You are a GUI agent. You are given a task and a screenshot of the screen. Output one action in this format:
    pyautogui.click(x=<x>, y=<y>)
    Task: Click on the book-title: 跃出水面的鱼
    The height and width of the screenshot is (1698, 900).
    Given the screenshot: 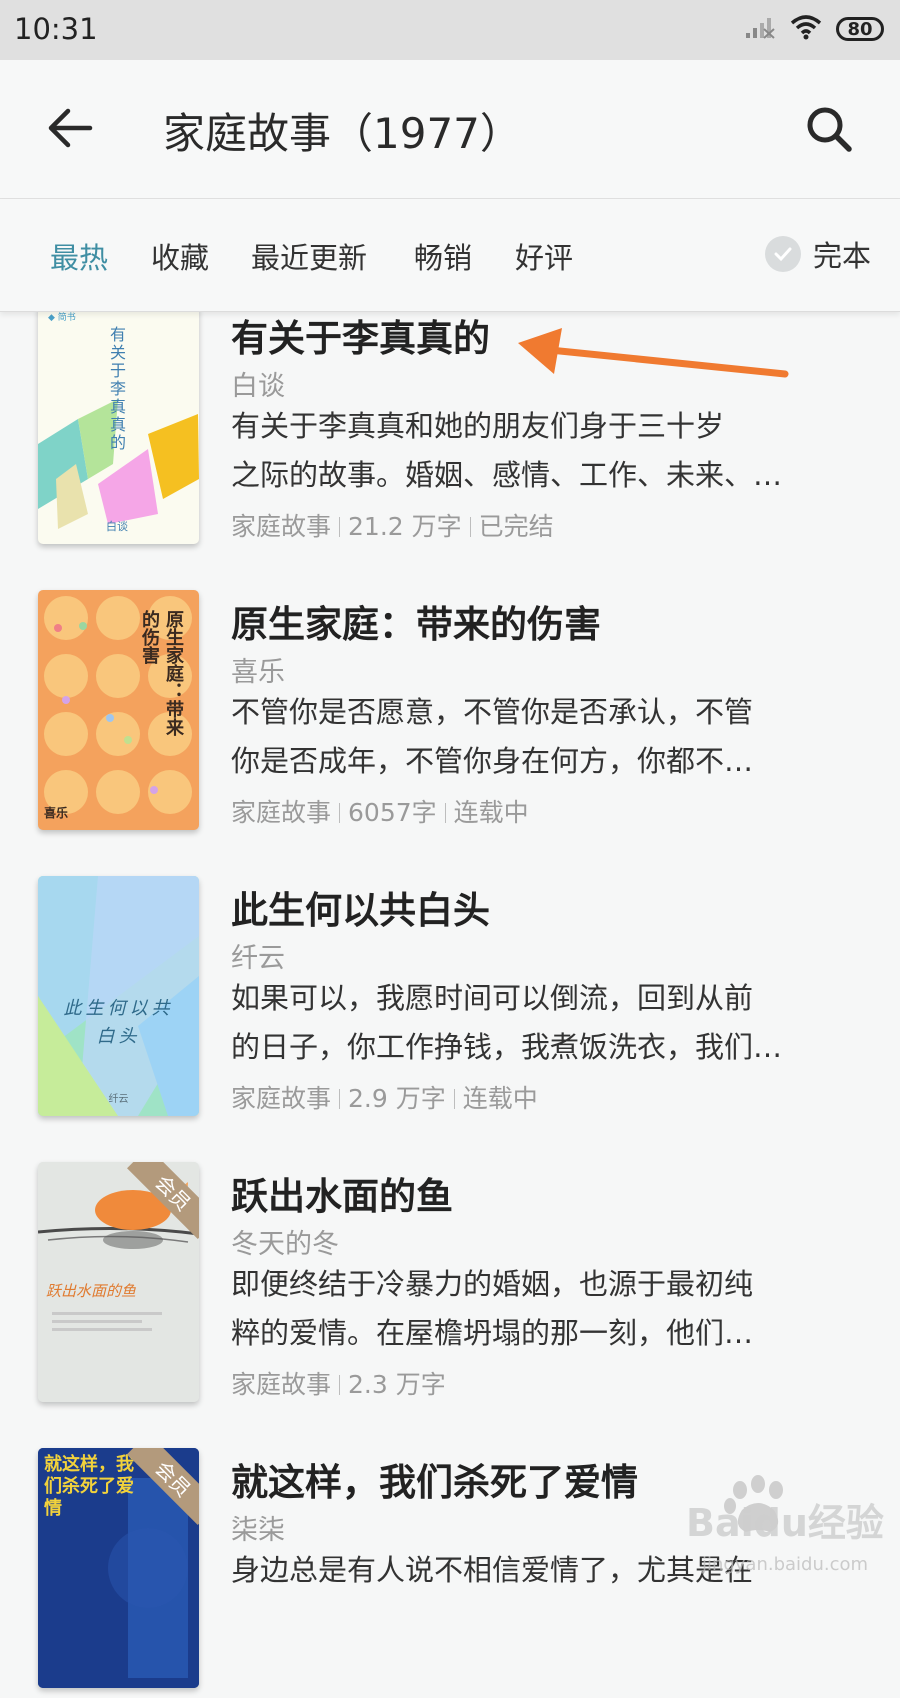 What is the action you would take?
    pyautogui.click(x=342, y=1196)
    